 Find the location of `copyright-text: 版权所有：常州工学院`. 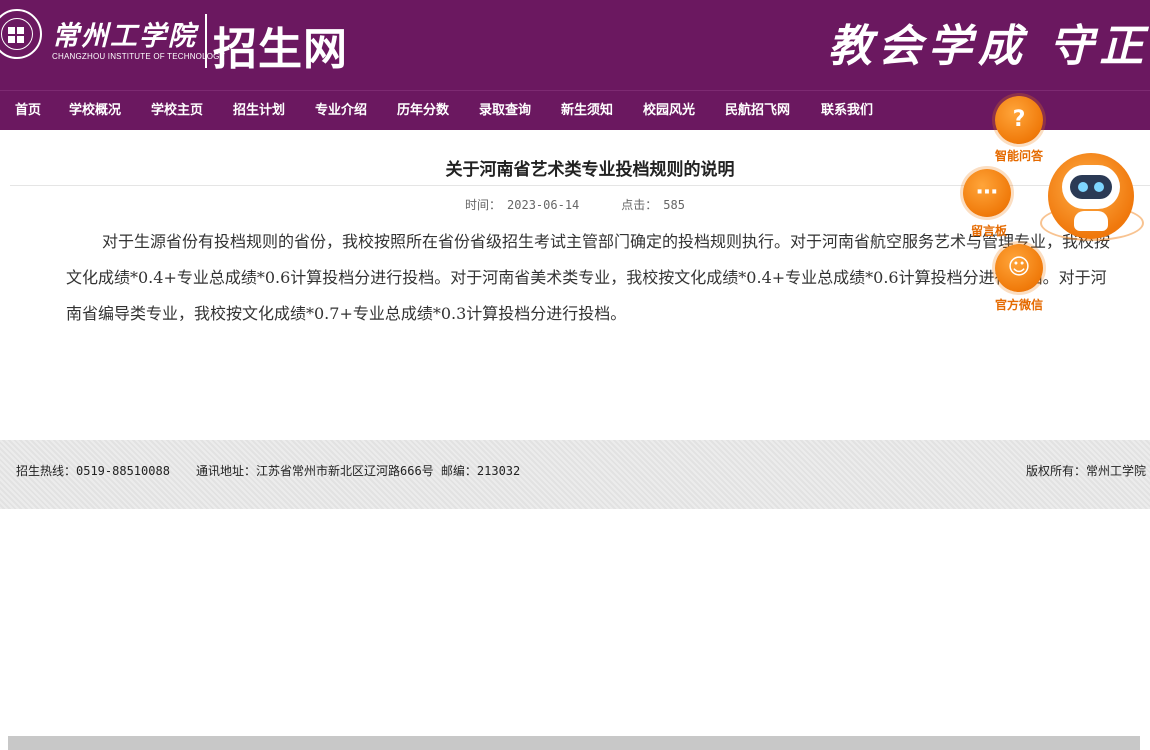

copyright-text: 版权所有：常州工学院 is located at coordinates (1085, 471).